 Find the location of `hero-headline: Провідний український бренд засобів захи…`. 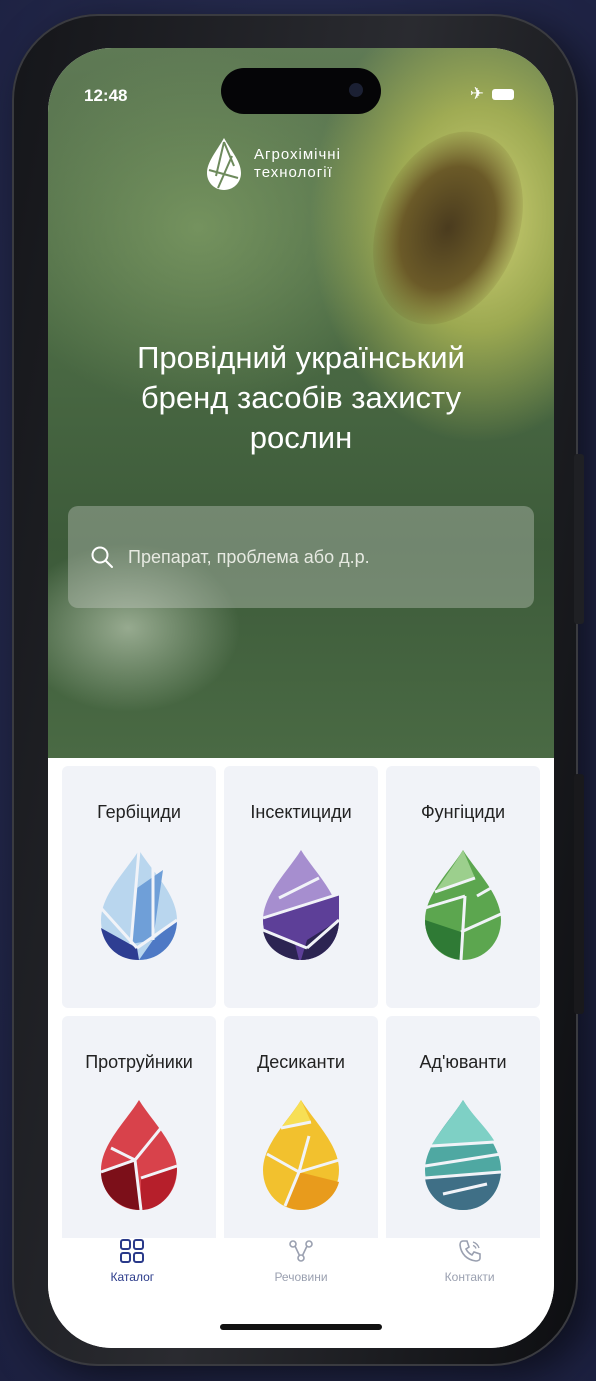

hero-headline: Провідний український бренд засобів захи… is located at coordinates (301, 398).